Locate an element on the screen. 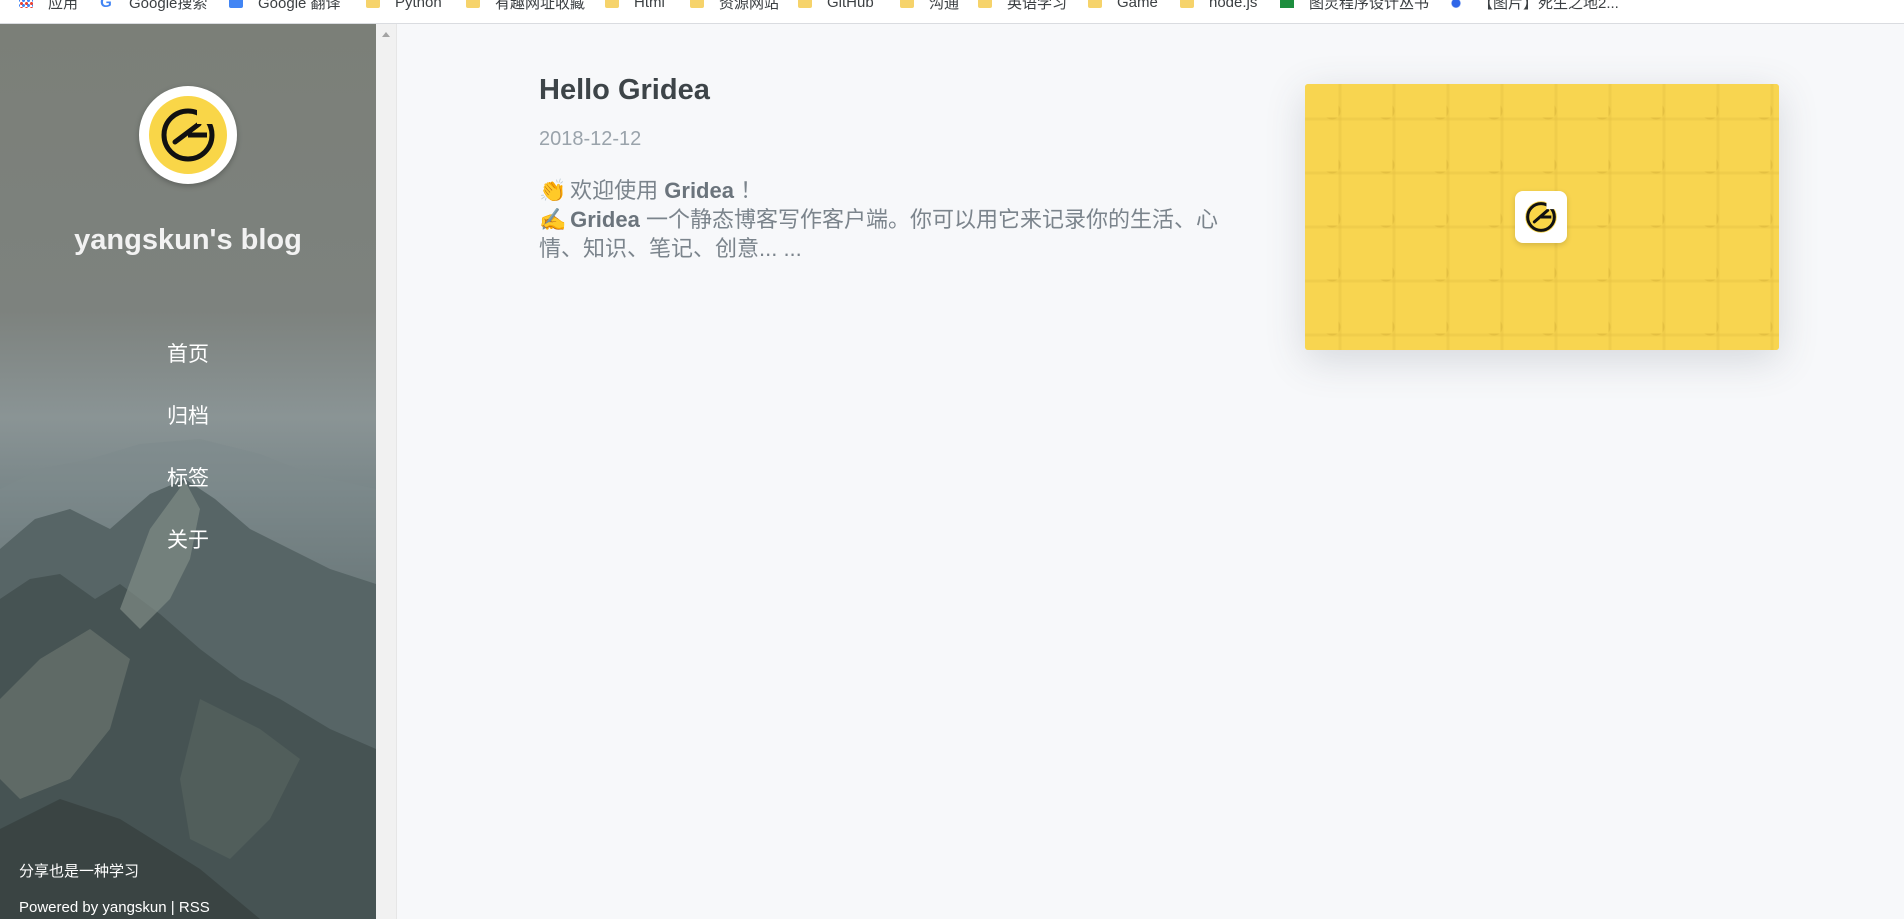 This screenshot has width=1904, height=919. bookmark-nodejs: node.js is located at coordinates (1218, 5).